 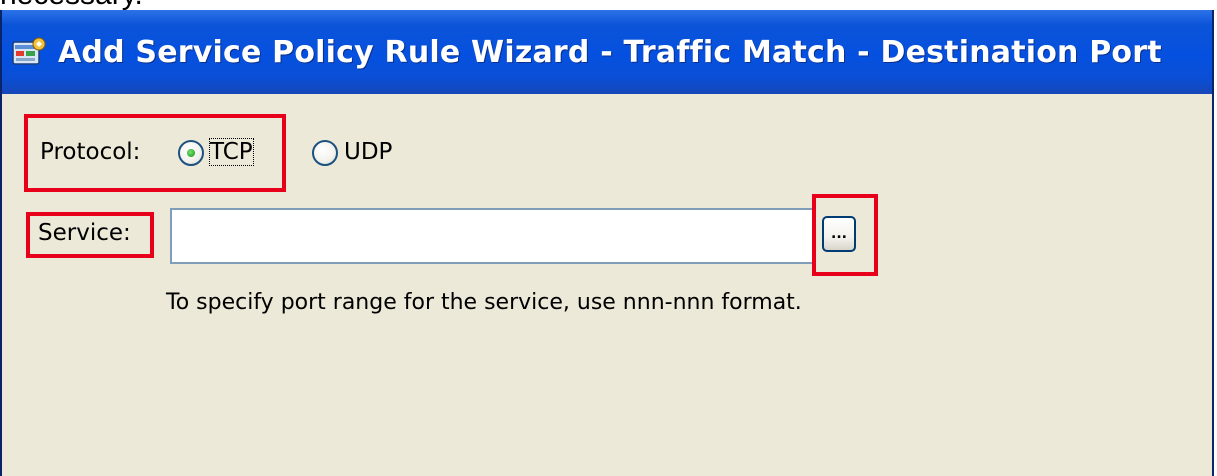 I want to click on service-input, so click(x=492, y=236).